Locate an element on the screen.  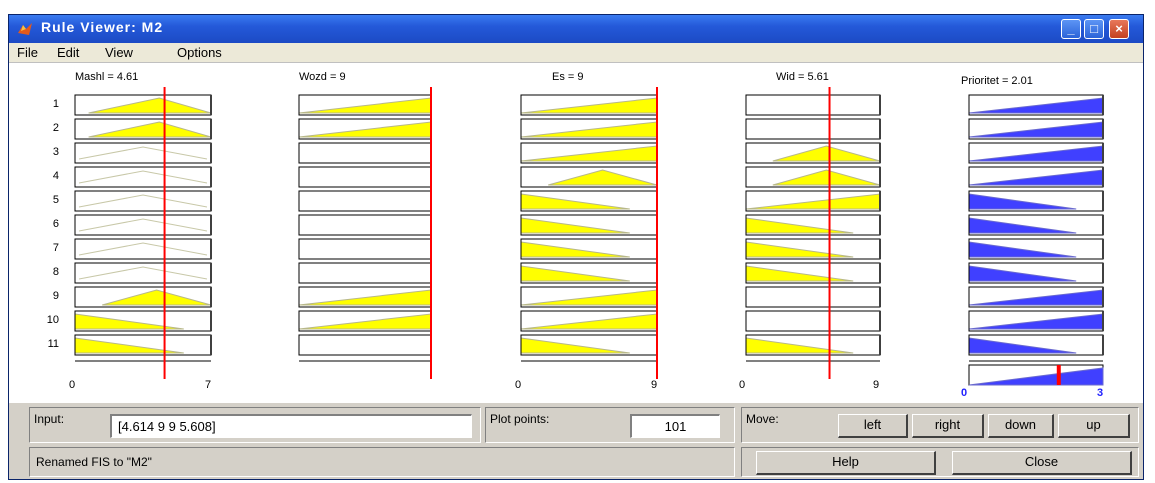
wid-axis-min: 0 is located at coordinates (742, 385).